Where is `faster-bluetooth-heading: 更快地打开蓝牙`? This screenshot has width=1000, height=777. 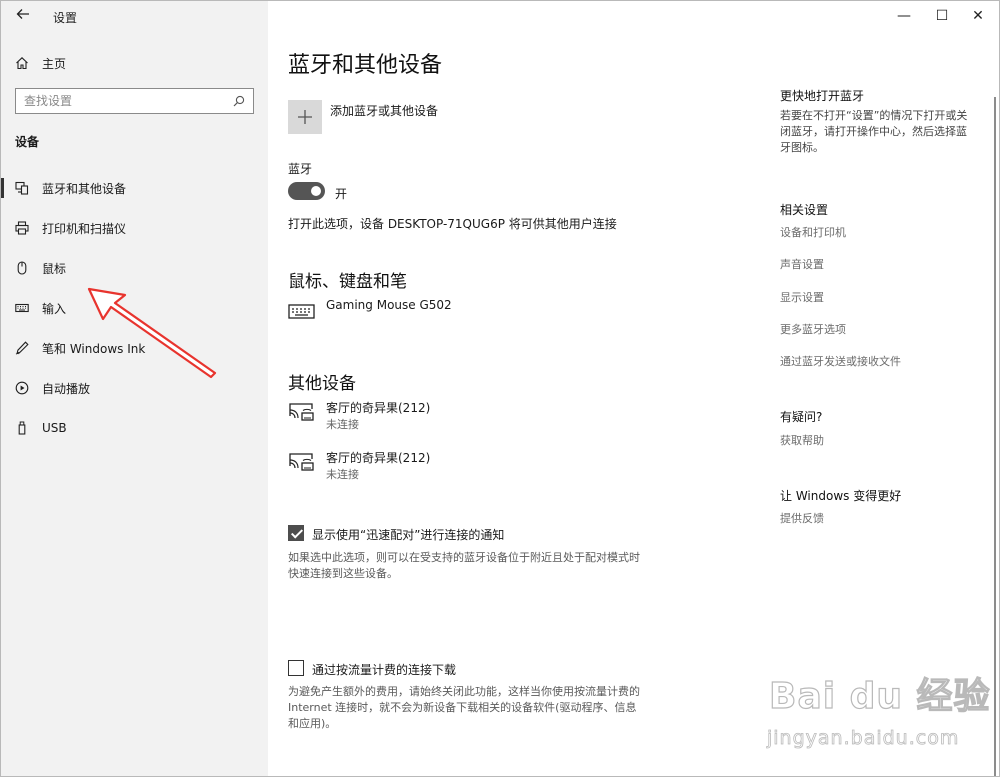 faster-bluetooth-heading: 更快地打开蓝牙 is located at coordinates (822, 96).